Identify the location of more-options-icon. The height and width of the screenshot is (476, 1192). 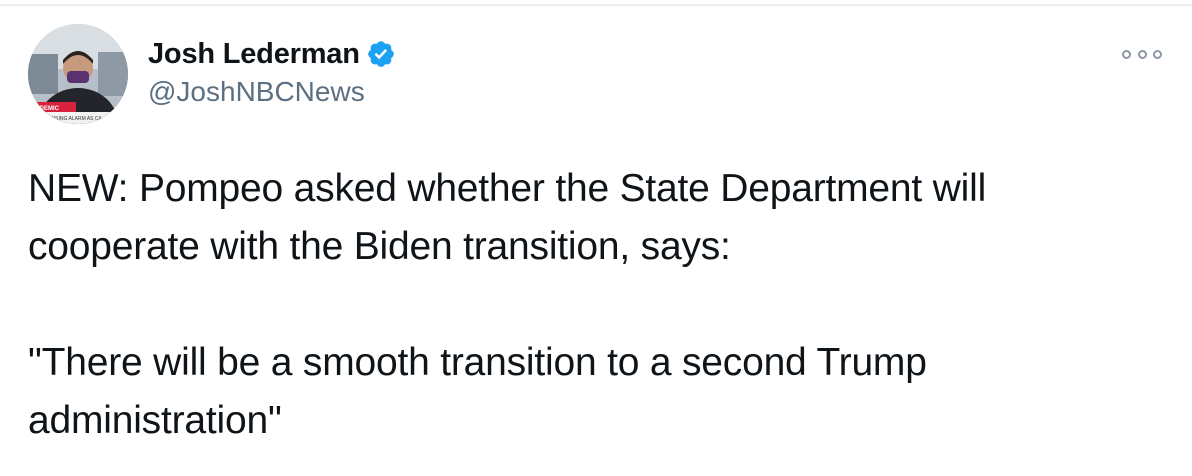
(1142, 54).